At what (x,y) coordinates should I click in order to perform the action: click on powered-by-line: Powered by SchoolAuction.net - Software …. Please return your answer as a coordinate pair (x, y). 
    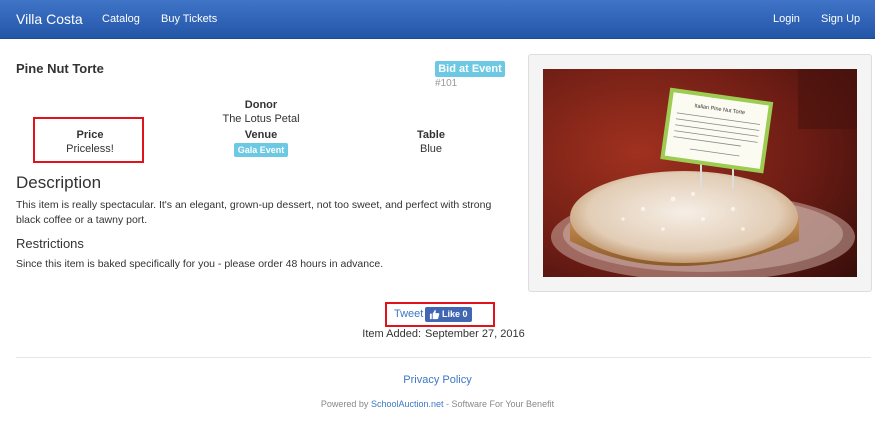
    Looking at the image, I should click on (437, 404).